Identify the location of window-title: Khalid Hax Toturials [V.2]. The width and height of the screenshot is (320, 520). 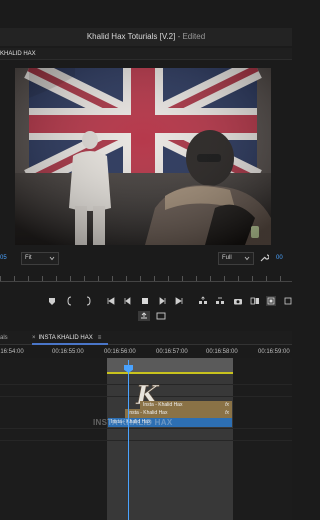
(131, 36).